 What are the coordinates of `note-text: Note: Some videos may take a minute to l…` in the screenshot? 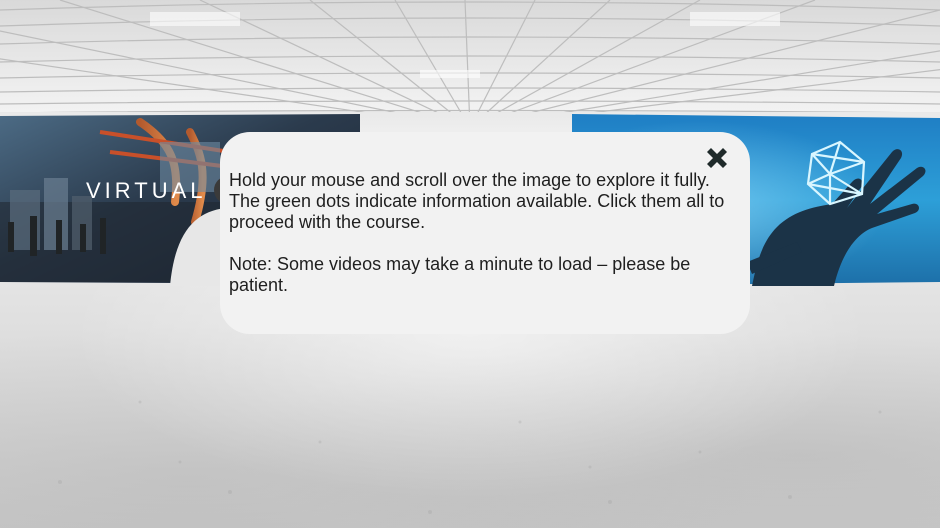 It's located at (460, 274).